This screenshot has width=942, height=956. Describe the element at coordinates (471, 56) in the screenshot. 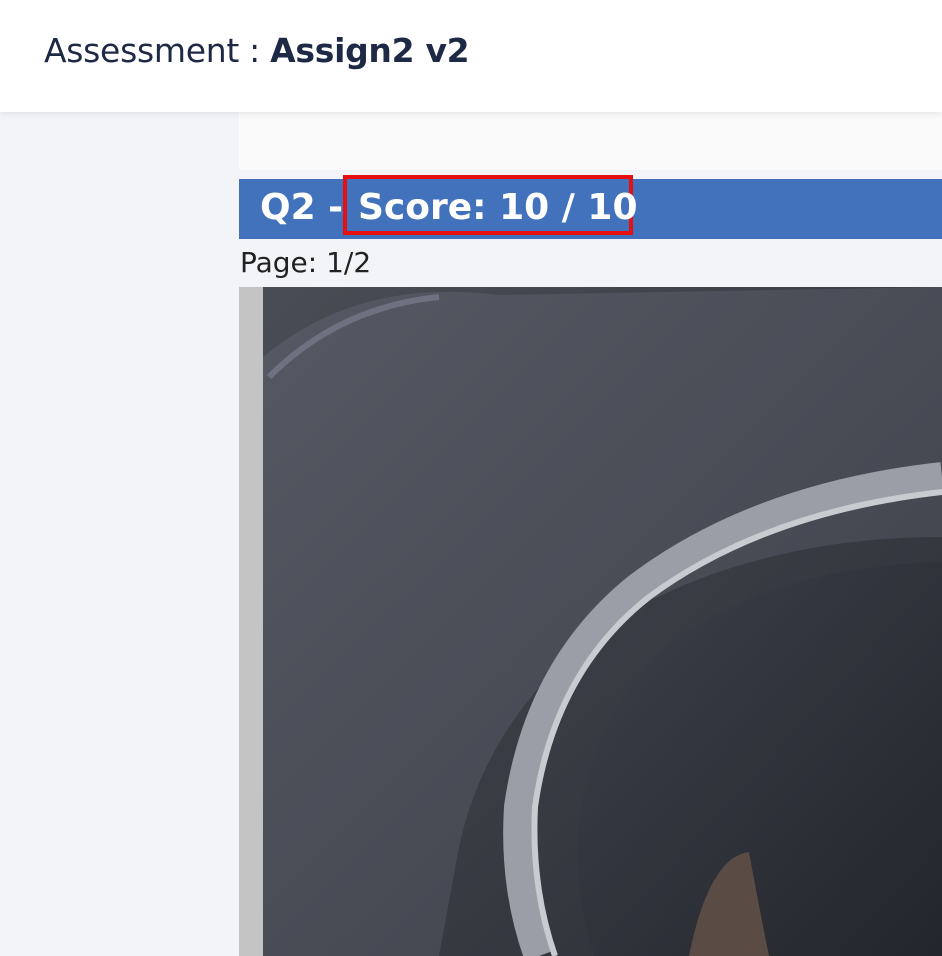

I see `top-bar: Assessment : Assign2 v2` at that location.